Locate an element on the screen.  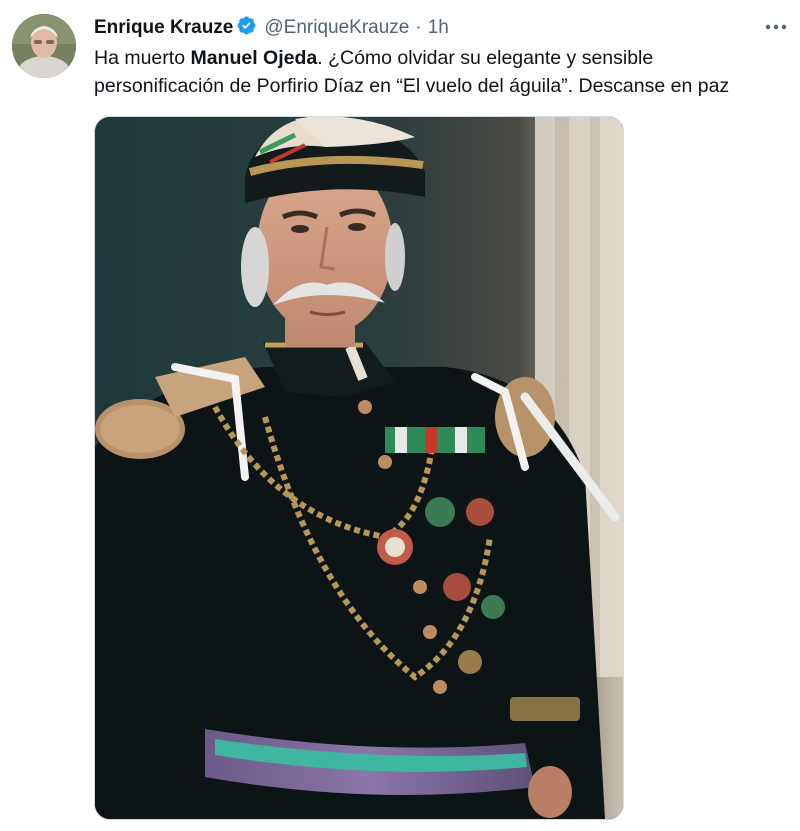
avatar is located at coordinates (44, 46).